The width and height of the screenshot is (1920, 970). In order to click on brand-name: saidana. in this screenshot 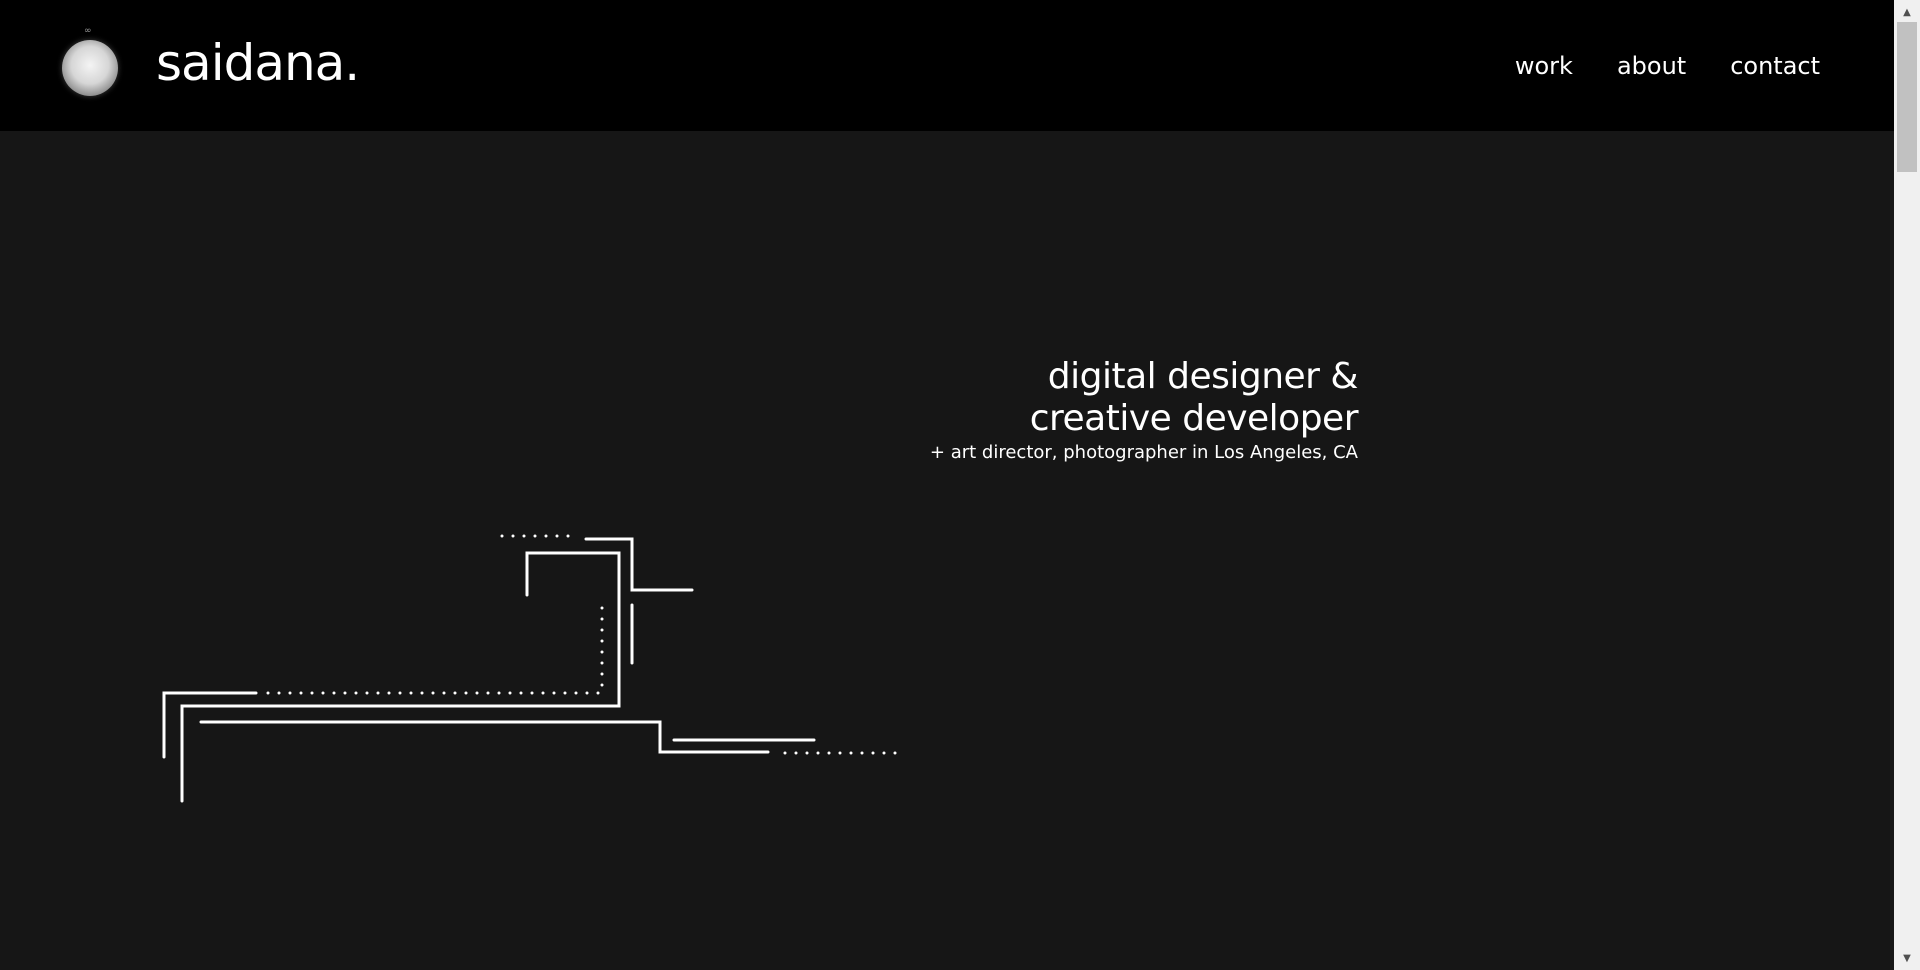, I will do `click(258, 63)`.